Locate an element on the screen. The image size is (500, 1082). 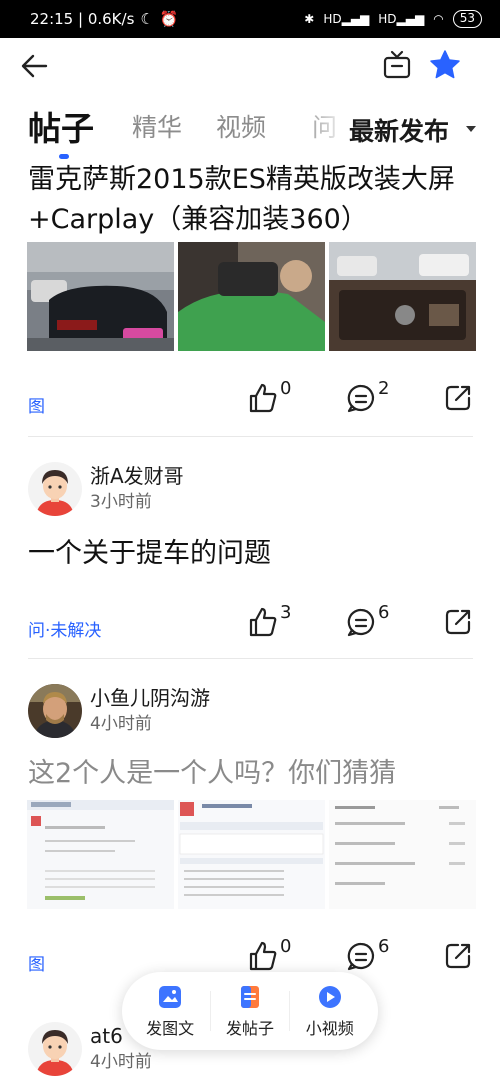
post-actions: 问·未解决 3 6 is located at coordinates (250, 624).